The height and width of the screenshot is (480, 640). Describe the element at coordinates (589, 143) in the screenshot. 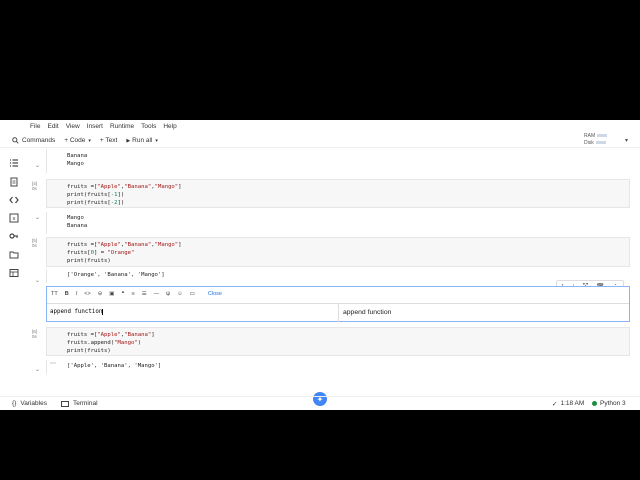

I see `disk-label: Disk` at that location.